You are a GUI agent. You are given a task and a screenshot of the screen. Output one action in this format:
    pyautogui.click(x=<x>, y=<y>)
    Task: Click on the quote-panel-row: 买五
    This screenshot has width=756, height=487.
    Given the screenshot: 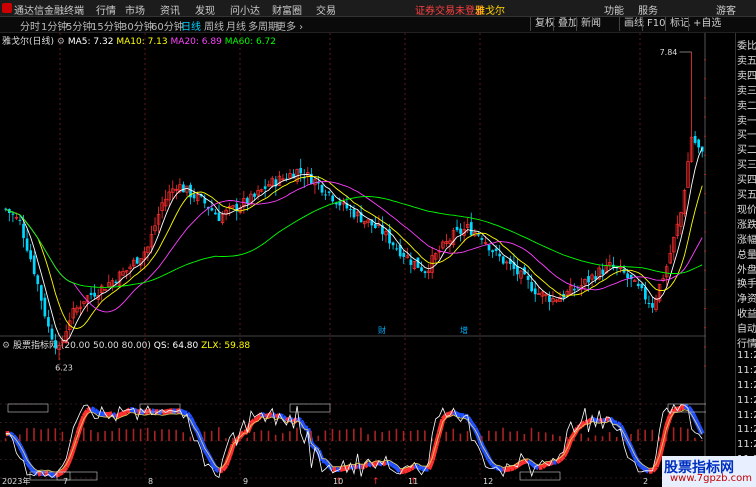 What is the action you would take?
    pyautogui.click(x=746, y=195)
    